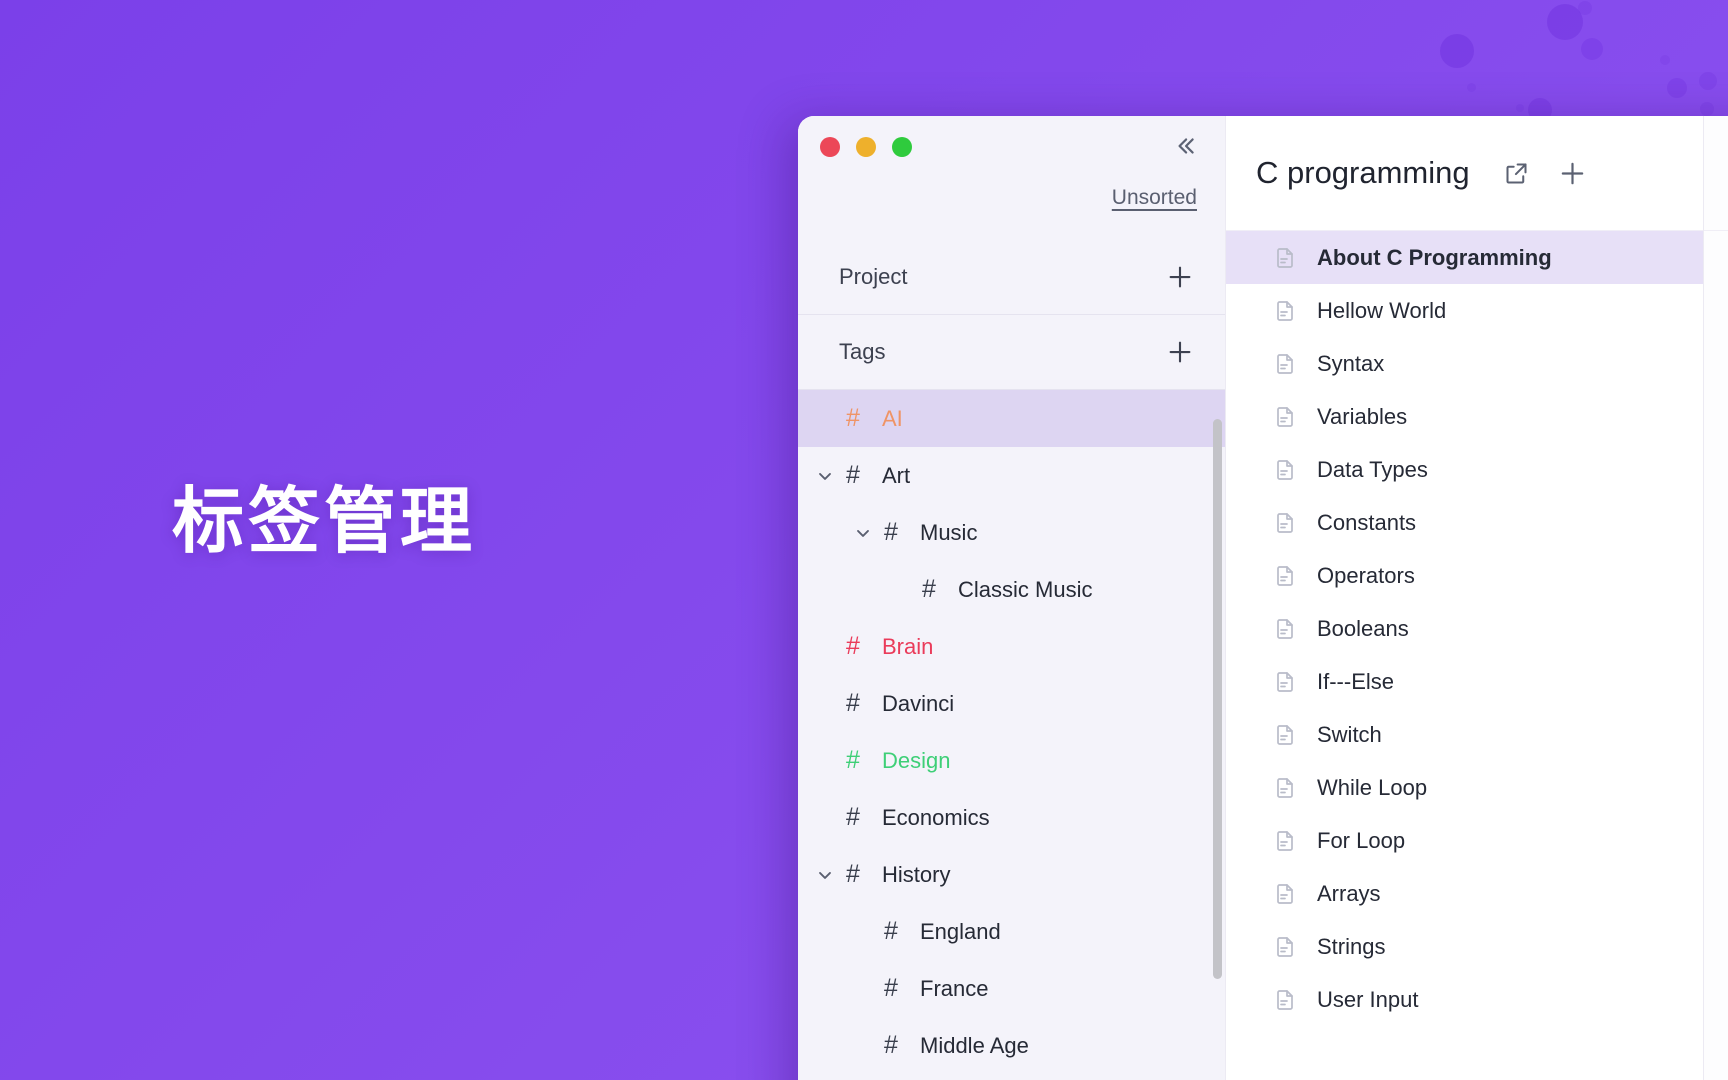  What do you see at coordinates (1362, 416) in the screenshot?
I see `note-label: Variables` at bounding box center [1362, 416].